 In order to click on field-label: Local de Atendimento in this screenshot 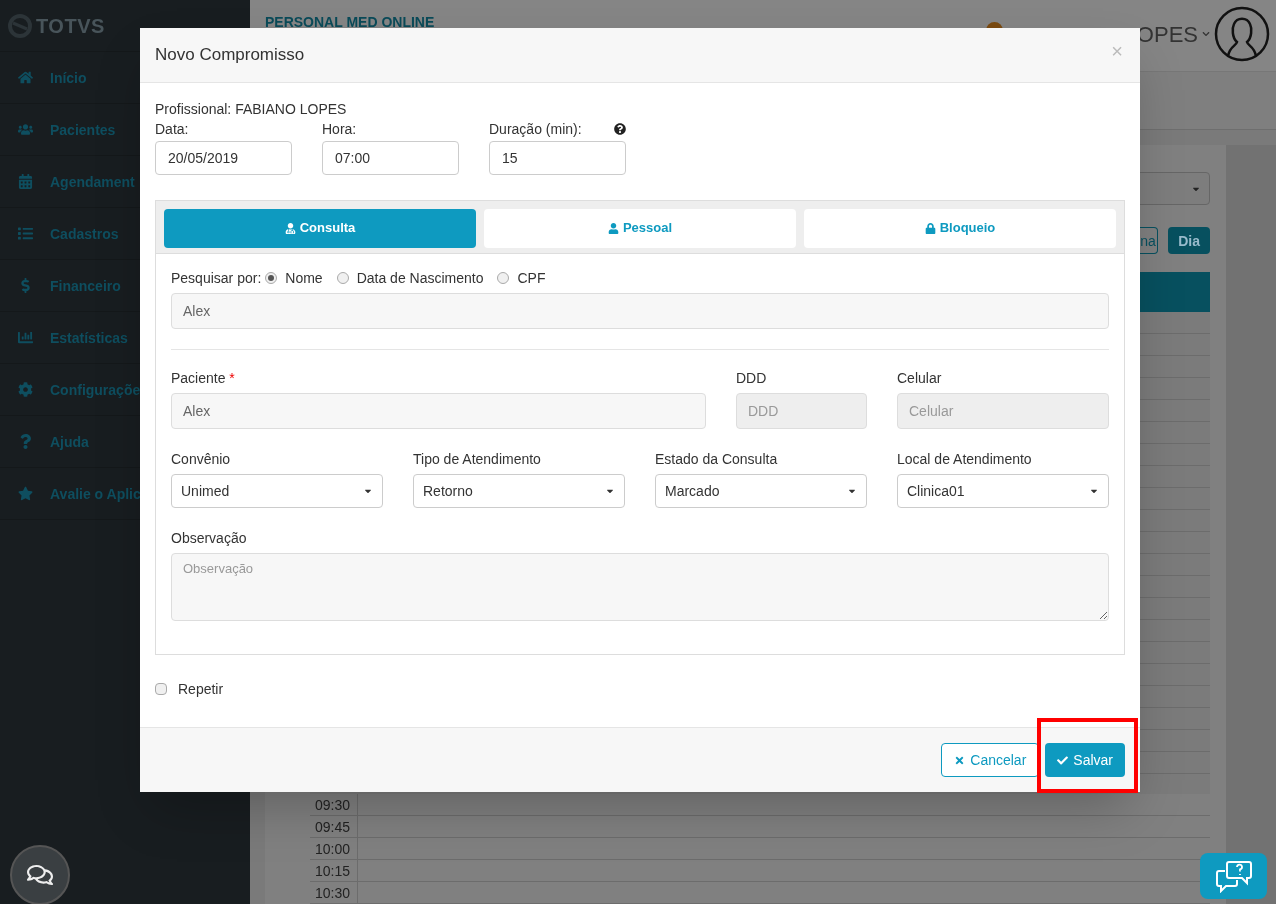, I will do `click(965, 459)`.